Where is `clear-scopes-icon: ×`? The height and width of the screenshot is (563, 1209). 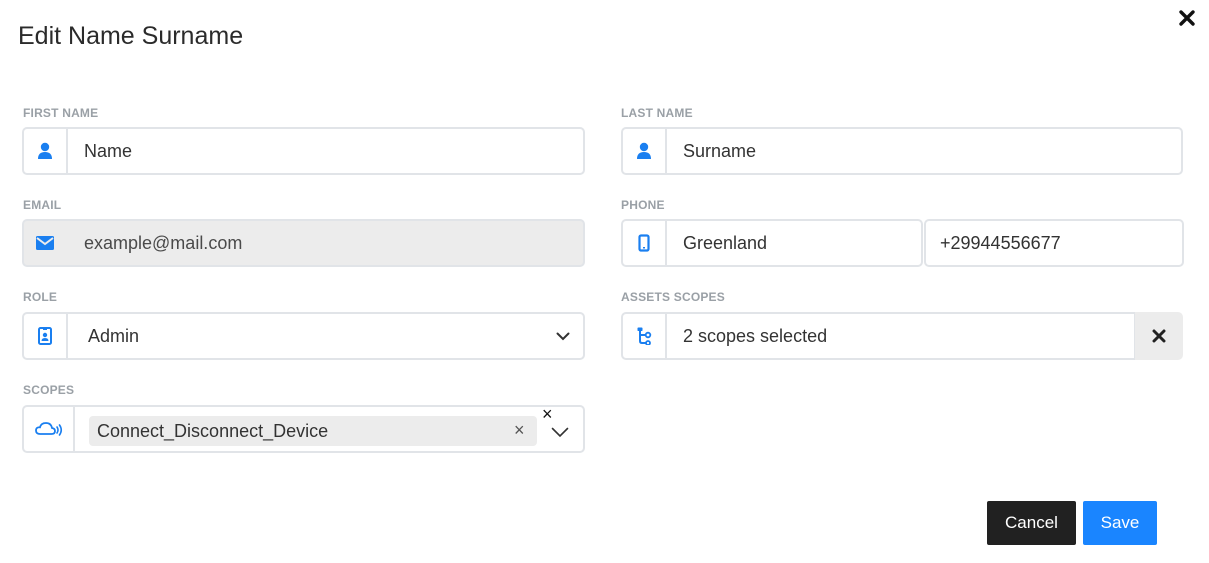 clear-scopes-icon: × is located at coordinates (547, 414).